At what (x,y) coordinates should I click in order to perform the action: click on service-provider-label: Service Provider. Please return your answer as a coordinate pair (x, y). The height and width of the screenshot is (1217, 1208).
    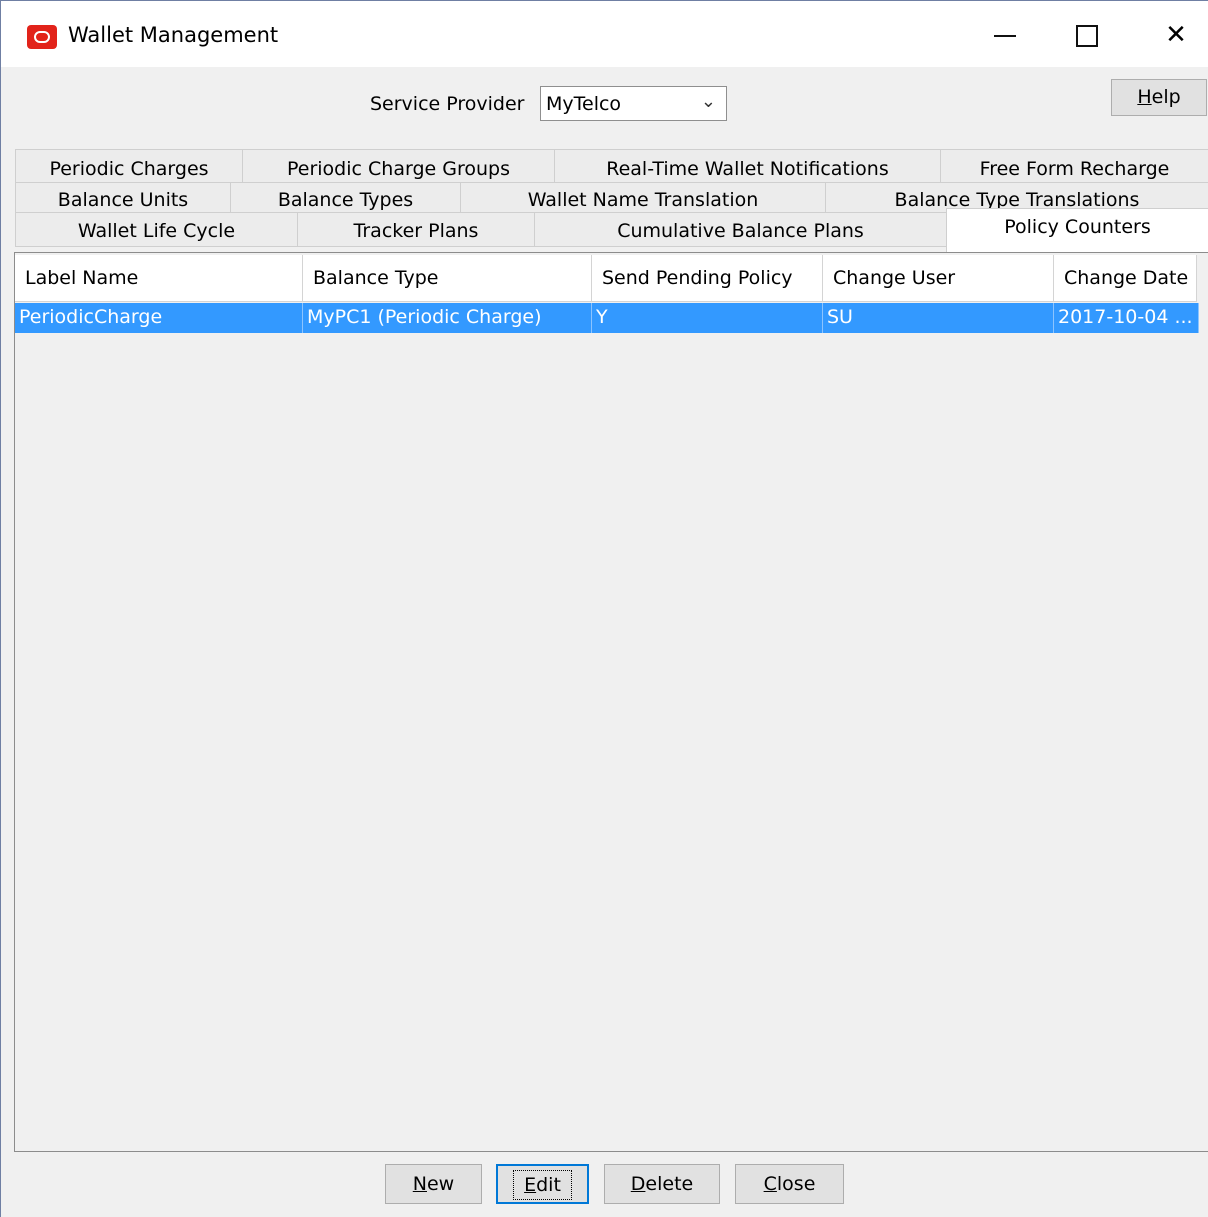
    Looking at the image, I should click on (447, 104).